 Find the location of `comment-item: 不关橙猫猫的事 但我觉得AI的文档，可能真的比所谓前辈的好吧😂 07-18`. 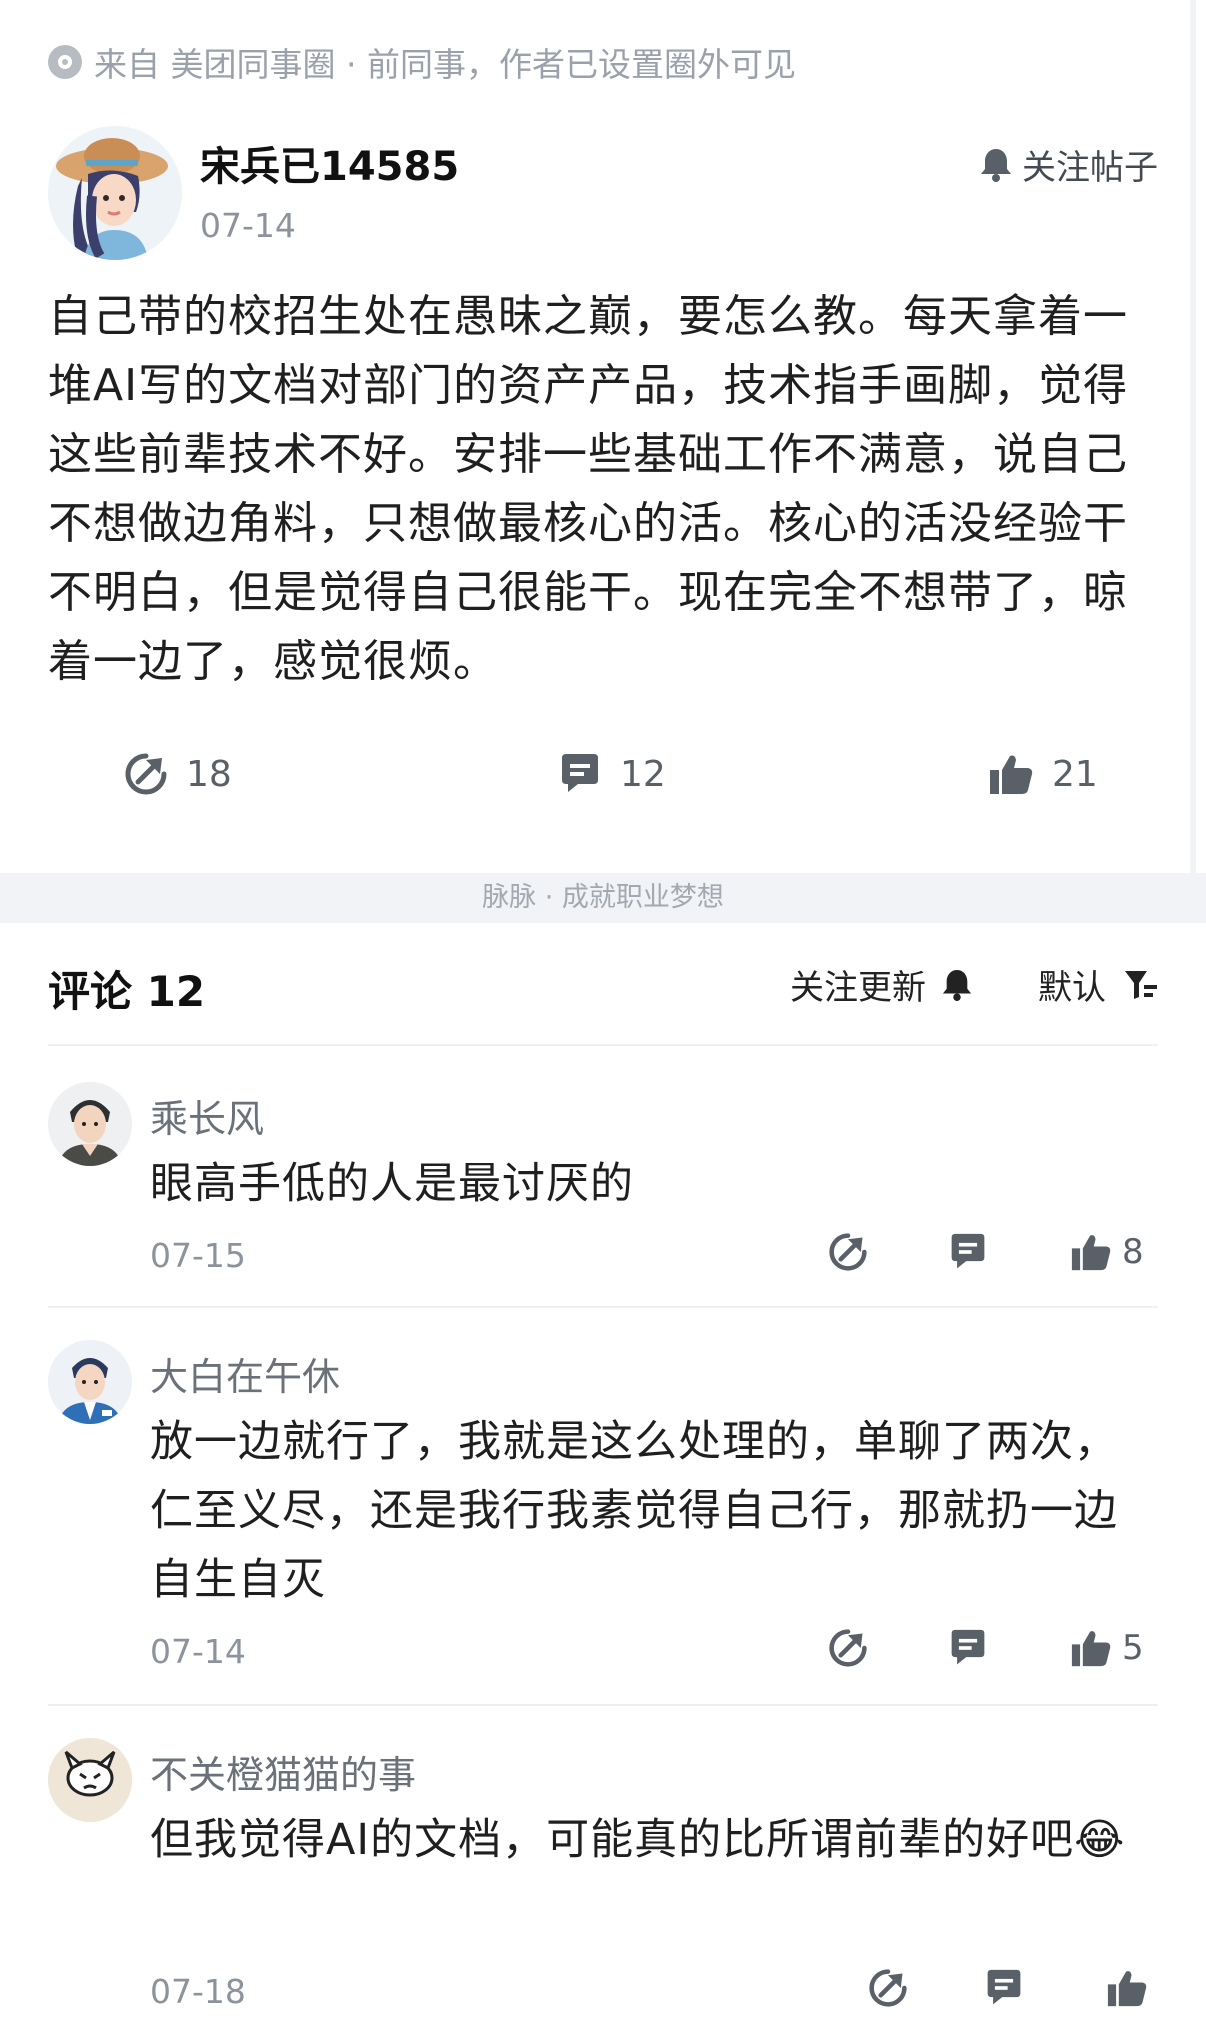

comment-item: 不关橙猫猫的事 但我觉得AI的文档，可能真的比所谓前辈的好吧😂 07-18 is located at coordinates (603, 1888).